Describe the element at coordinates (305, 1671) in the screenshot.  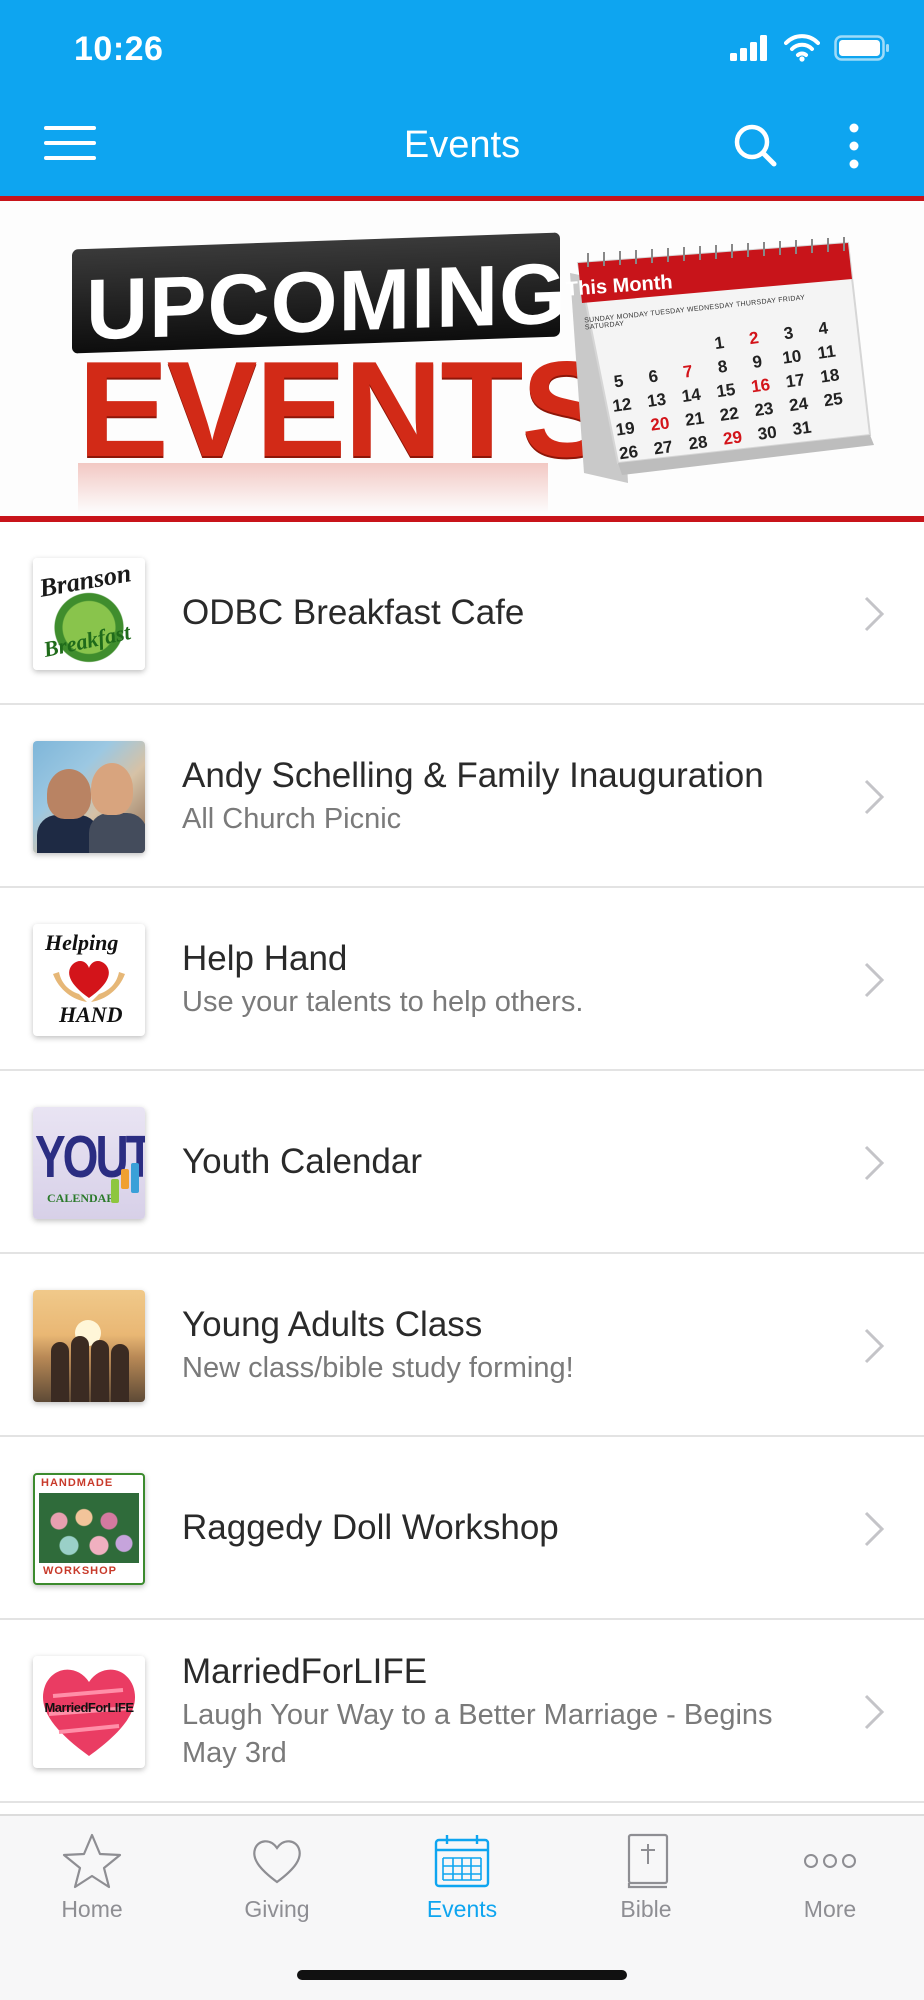
I see `event-title: MarriedForLIFE` at that location.